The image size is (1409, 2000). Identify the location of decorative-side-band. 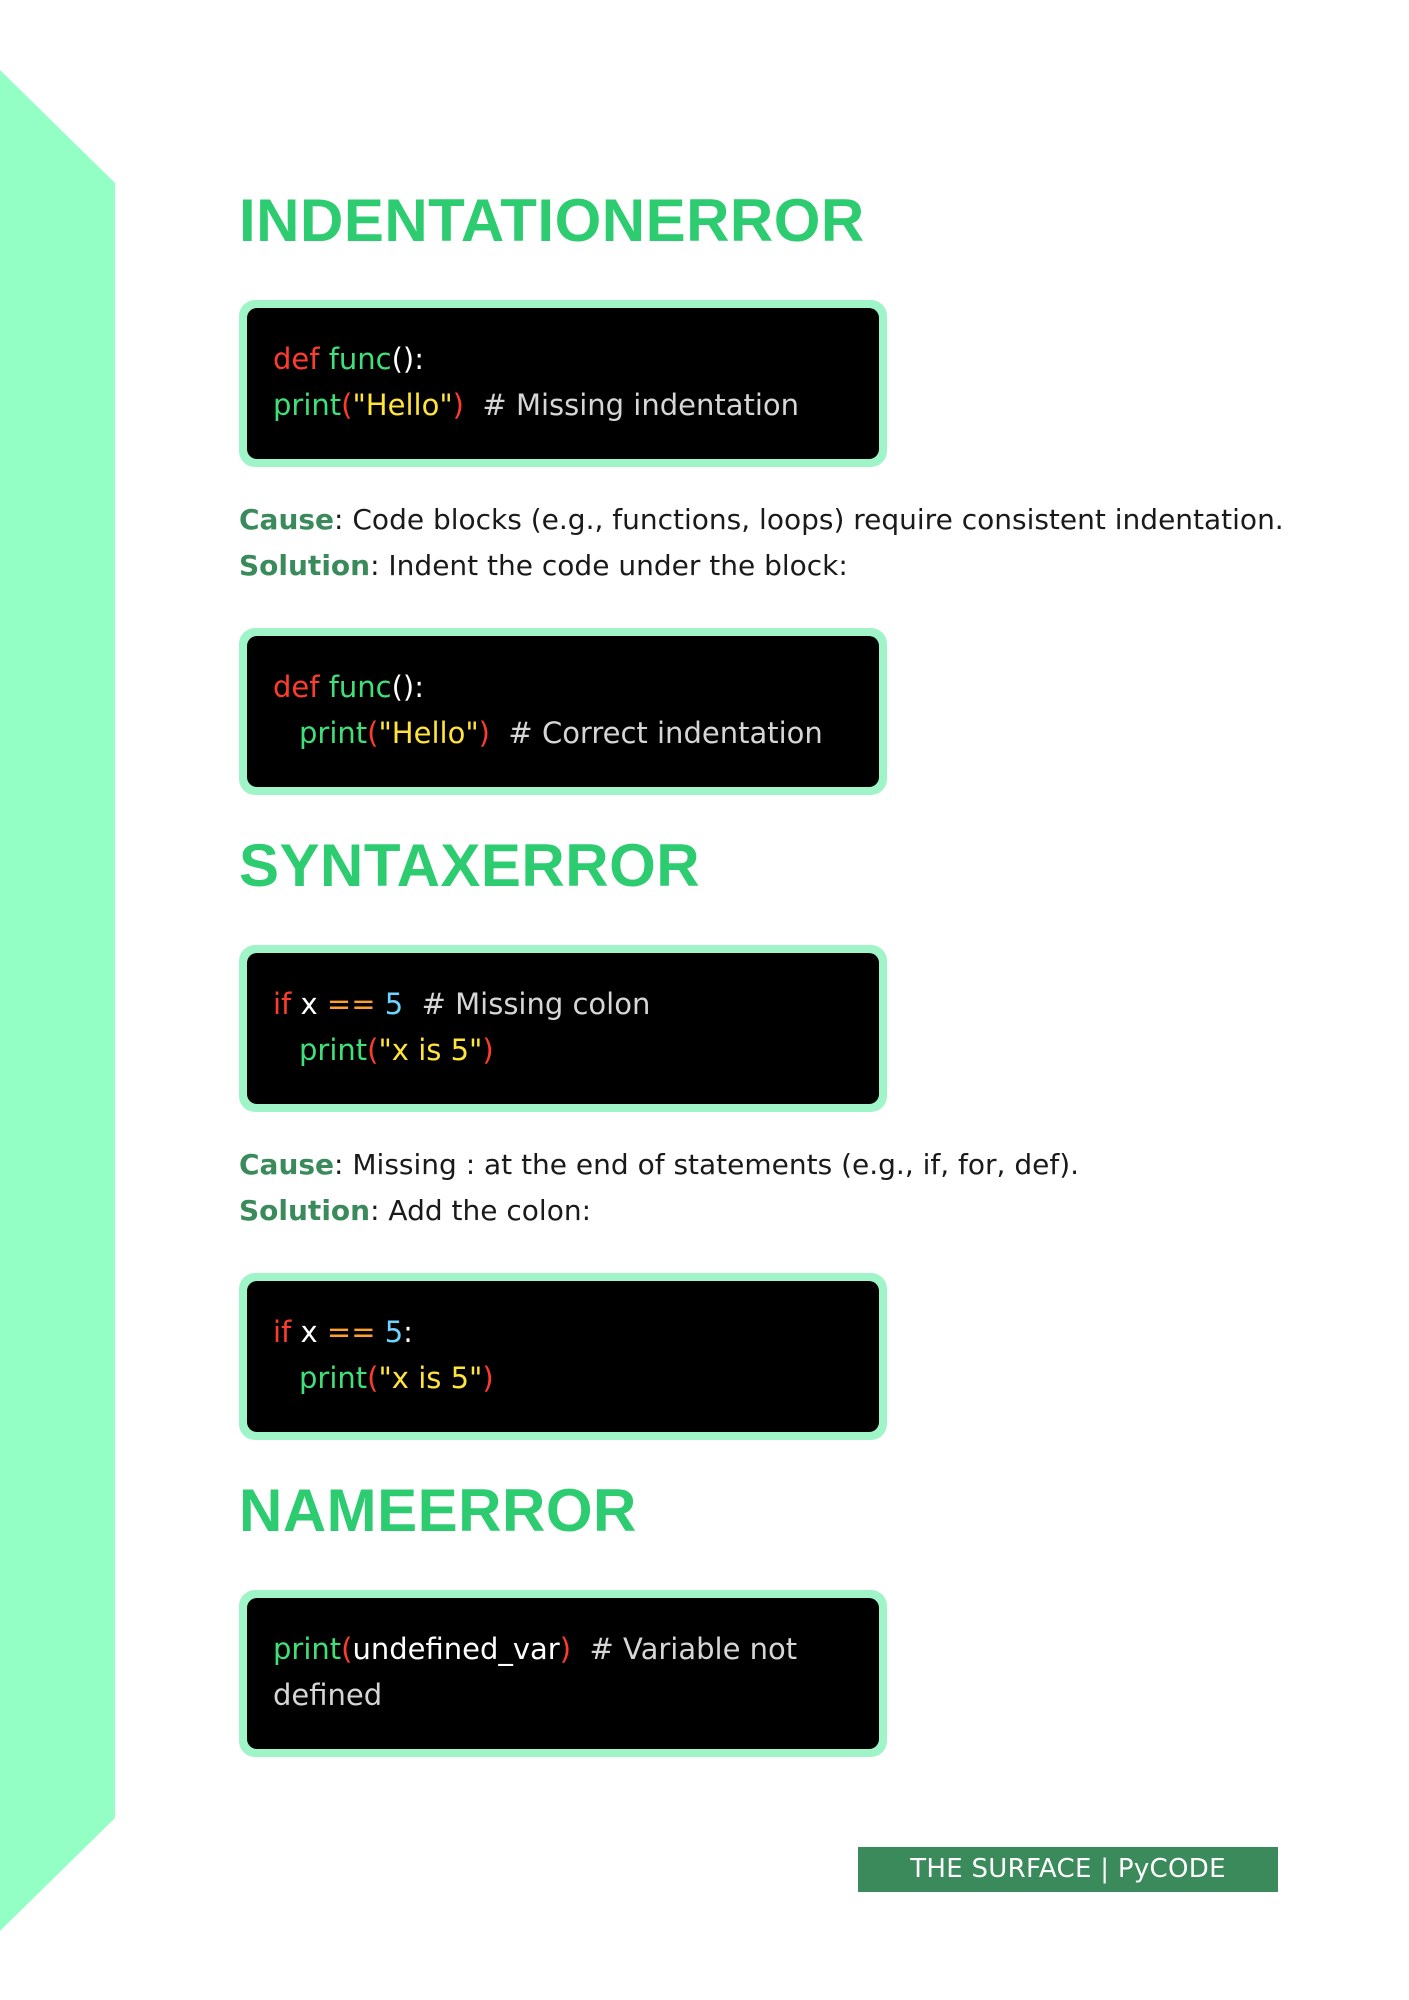
(57, 1000).